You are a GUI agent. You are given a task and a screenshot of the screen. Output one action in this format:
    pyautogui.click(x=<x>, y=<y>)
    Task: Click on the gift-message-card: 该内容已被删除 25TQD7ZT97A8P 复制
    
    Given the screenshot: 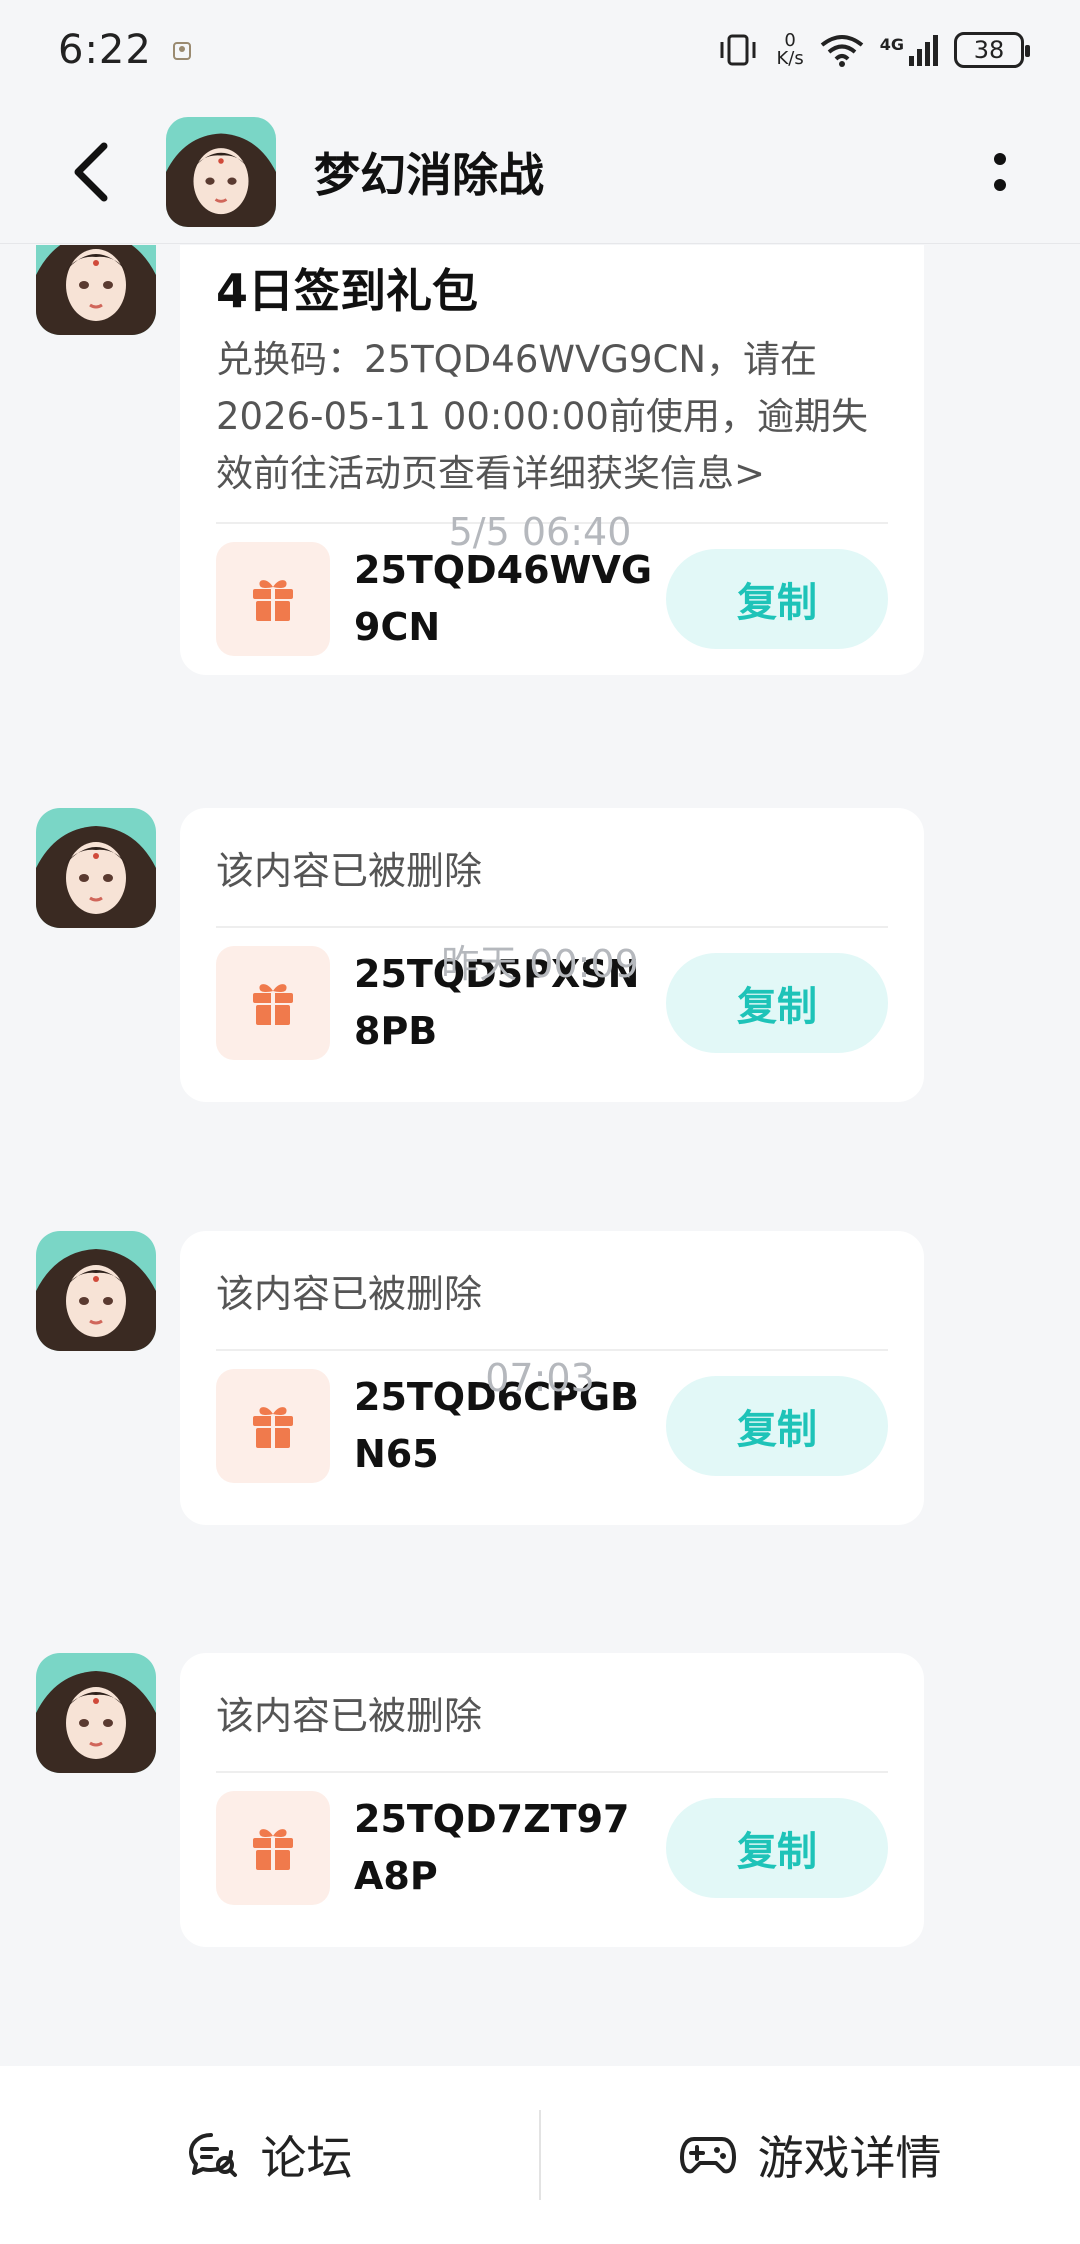 What is the action you would take?
    pyautogui.click(x=552, y=1800)
    